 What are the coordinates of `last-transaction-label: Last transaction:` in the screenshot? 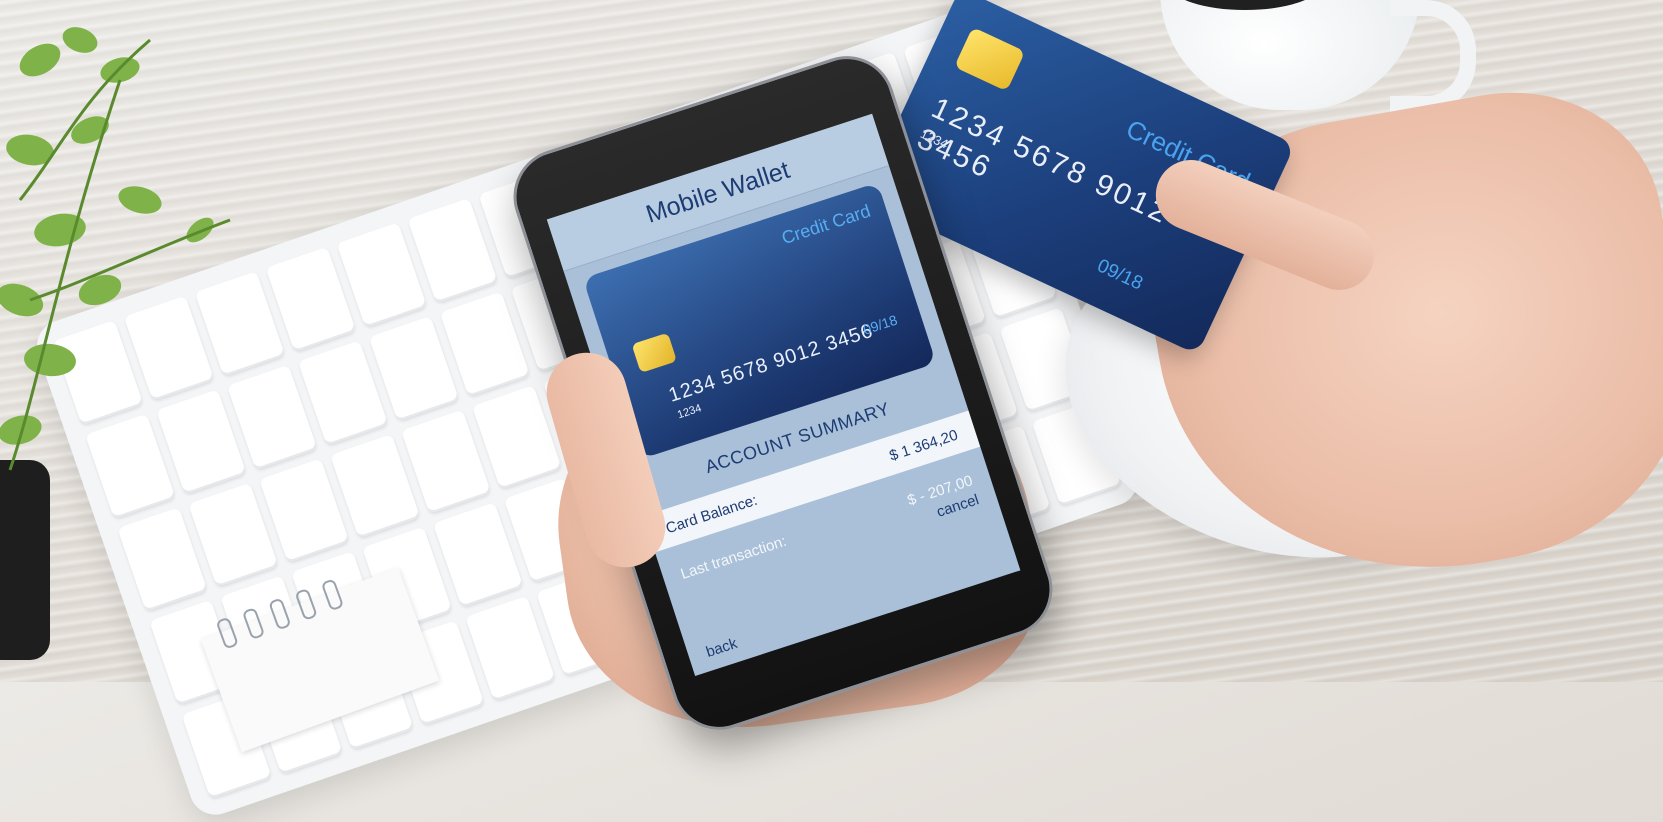 It's located at (733, 557).